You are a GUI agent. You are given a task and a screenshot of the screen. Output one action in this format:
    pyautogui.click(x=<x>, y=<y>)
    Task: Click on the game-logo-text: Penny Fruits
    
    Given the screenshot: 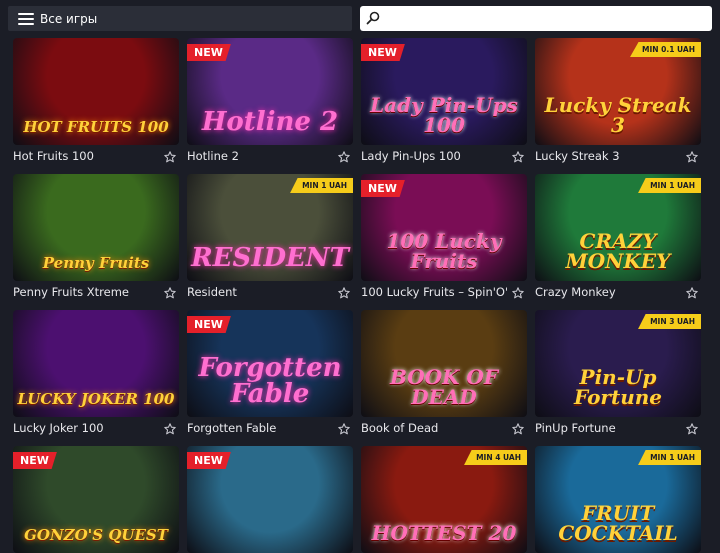 What is the action you would take?
    pyautogui.click(x=96, y=263)
    